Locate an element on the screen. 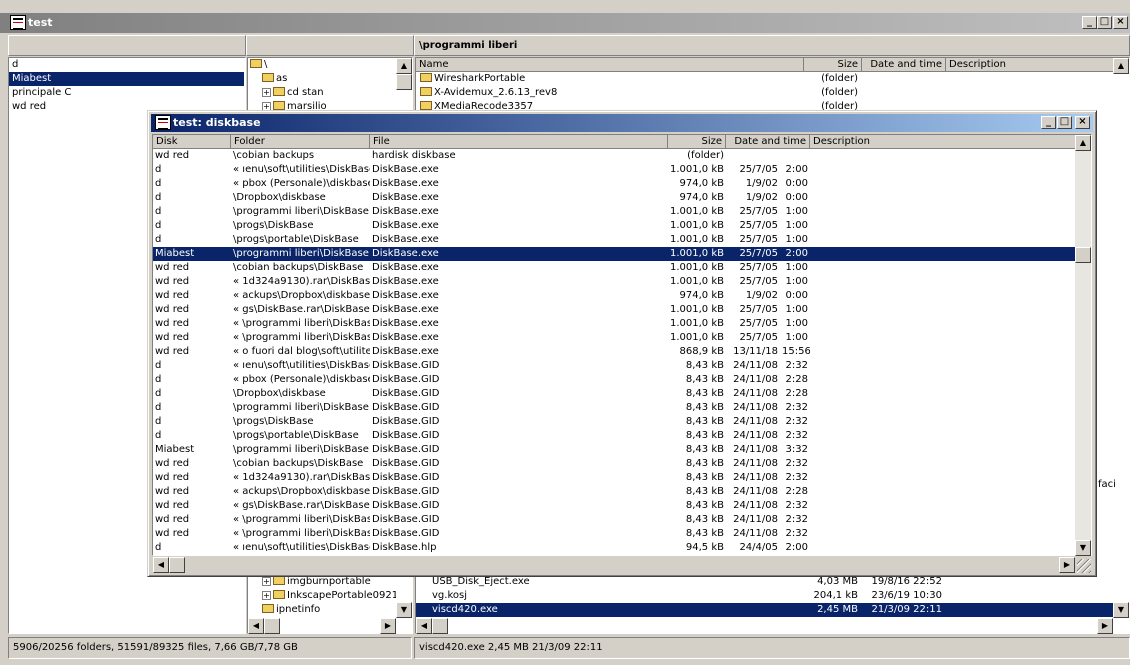 This screenshot has width=1130, height=665. close-button: × is located at coordinates (1120, 22).